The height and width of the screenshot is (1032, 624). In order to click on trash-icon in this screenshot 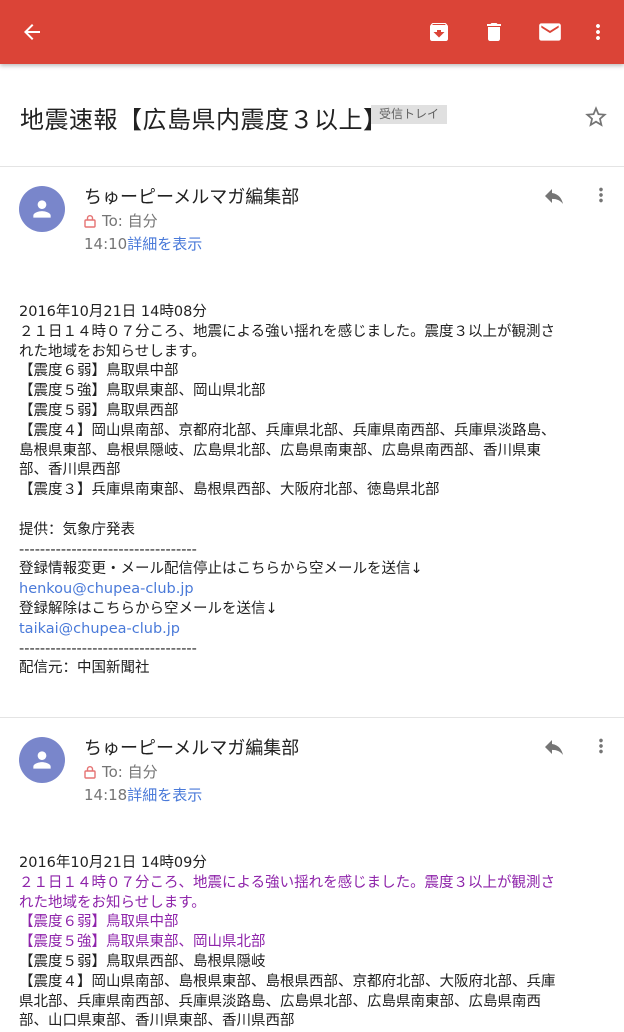, I will do `click(494, 32)`.